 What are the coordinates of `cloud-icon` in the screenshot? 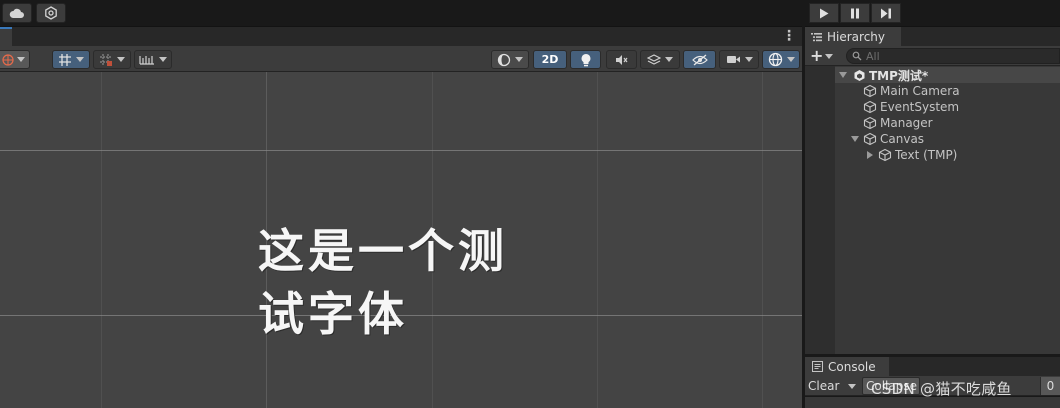 It's located at (16, 13).